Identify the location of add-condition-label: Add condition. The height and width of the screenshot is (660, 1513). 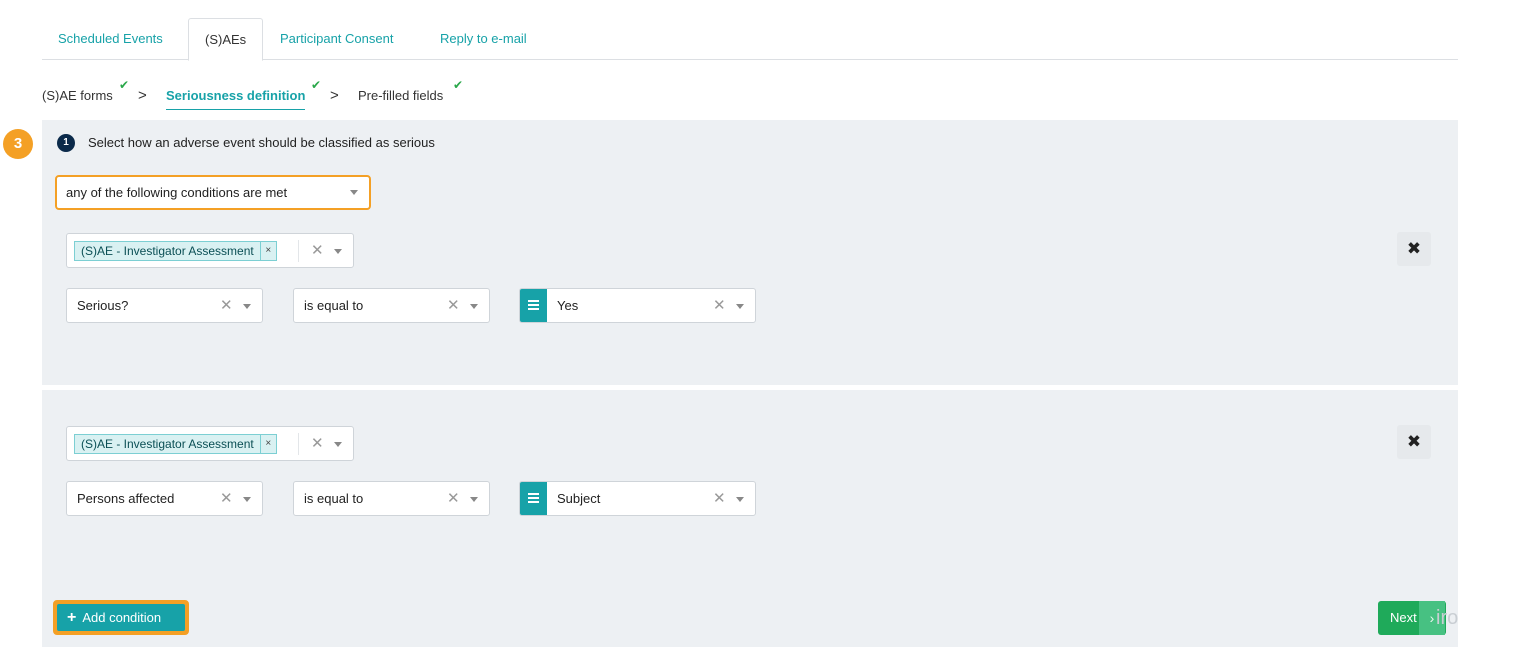
(122, 617).